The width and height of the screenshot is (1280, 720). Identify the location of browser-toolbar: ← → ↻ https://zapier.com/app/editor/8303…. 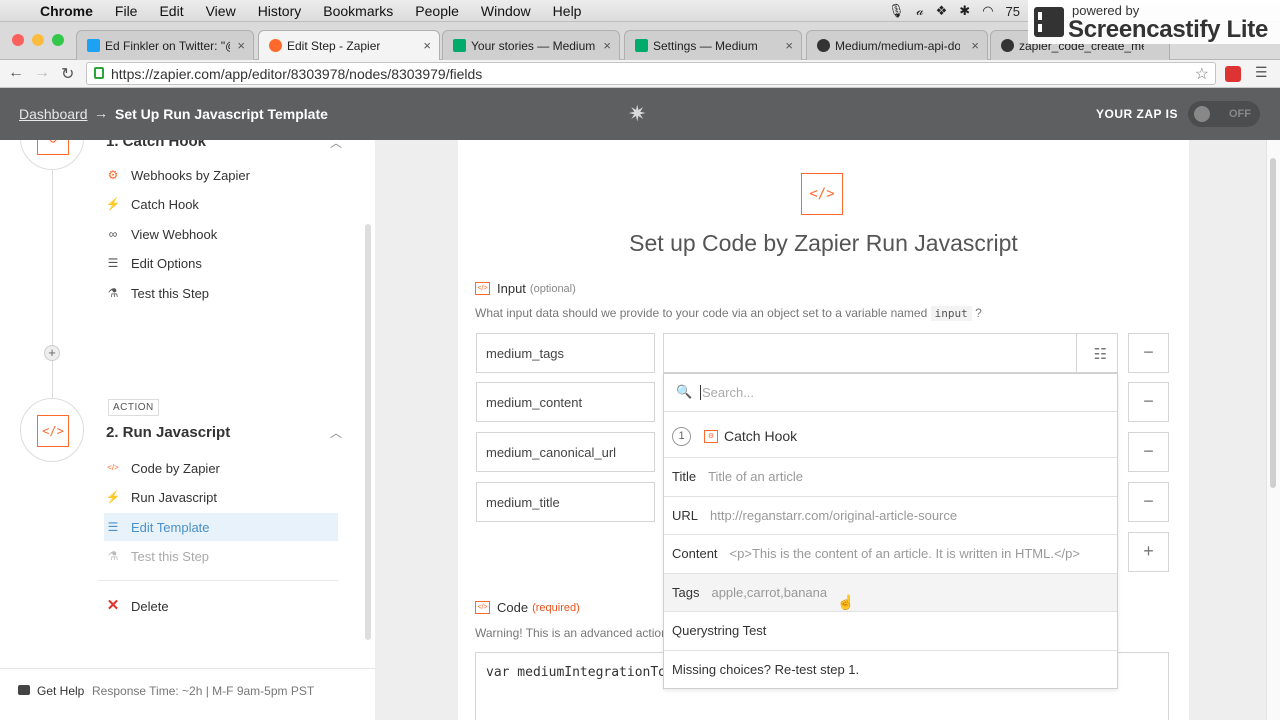
(640, 74).